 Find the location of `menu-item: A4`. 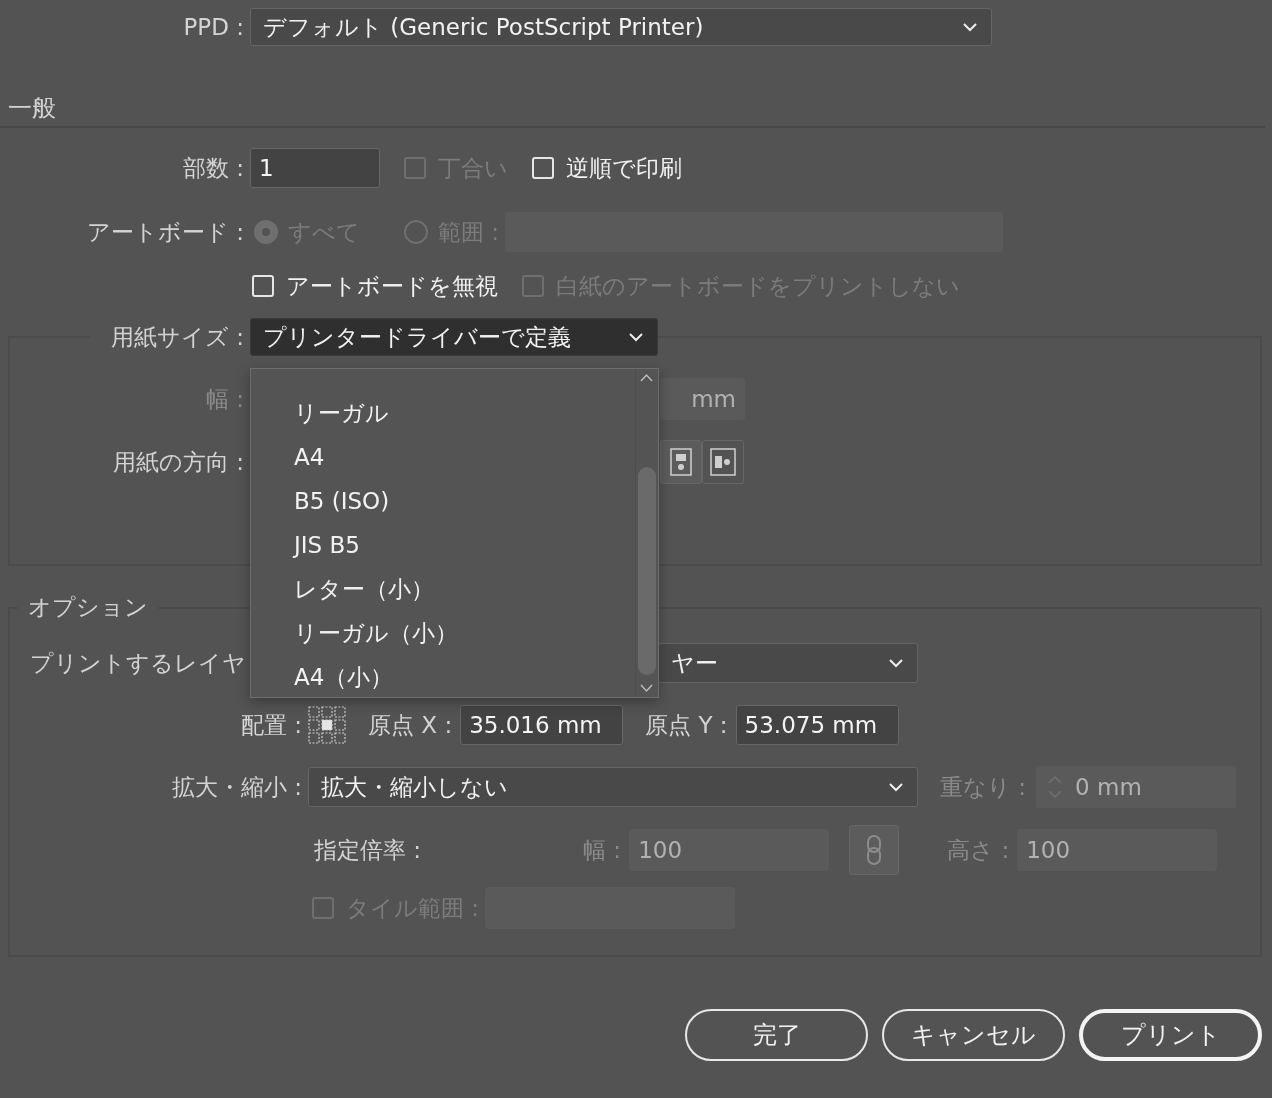

menu-item: A4 is located at coordinates (443, 457).